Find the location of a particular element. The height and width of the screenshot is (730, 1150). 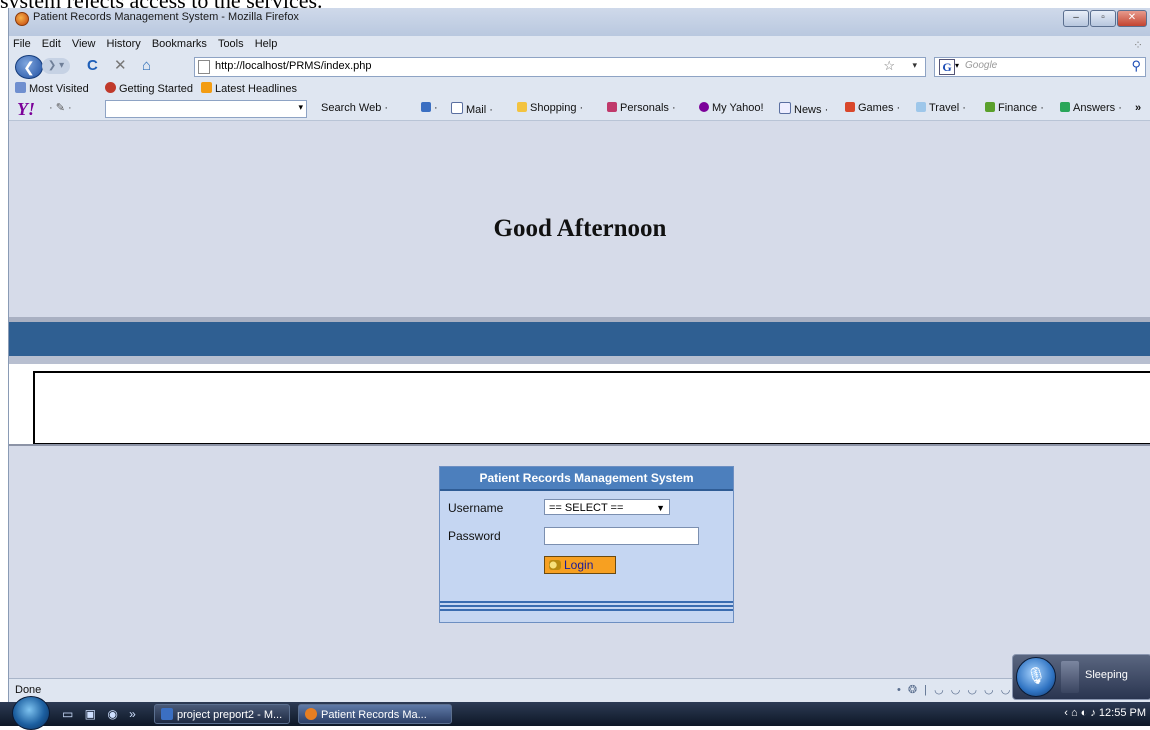

windows-start-icon is located at coordinates (31, 713).